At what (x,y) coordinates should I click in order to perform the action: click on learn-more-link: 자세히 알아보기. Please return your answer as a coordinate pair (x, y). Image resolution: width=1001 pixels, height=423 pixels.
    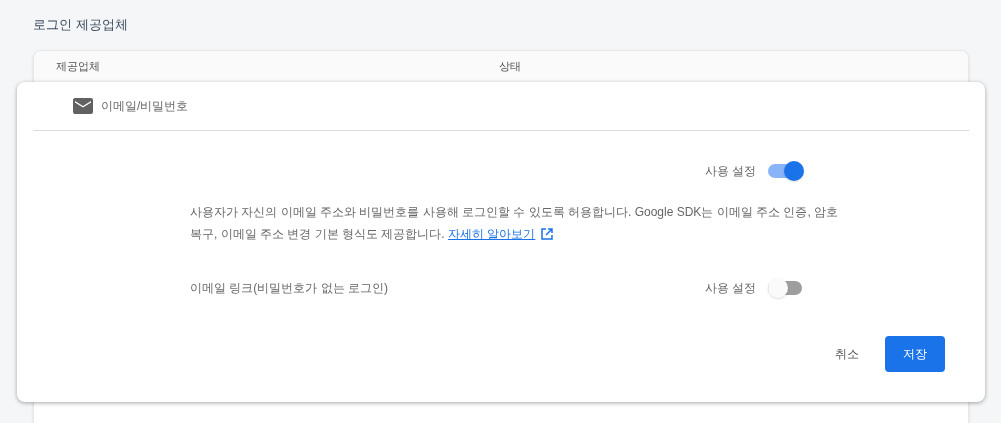
    Looking at the image, I should click on (492, 234).